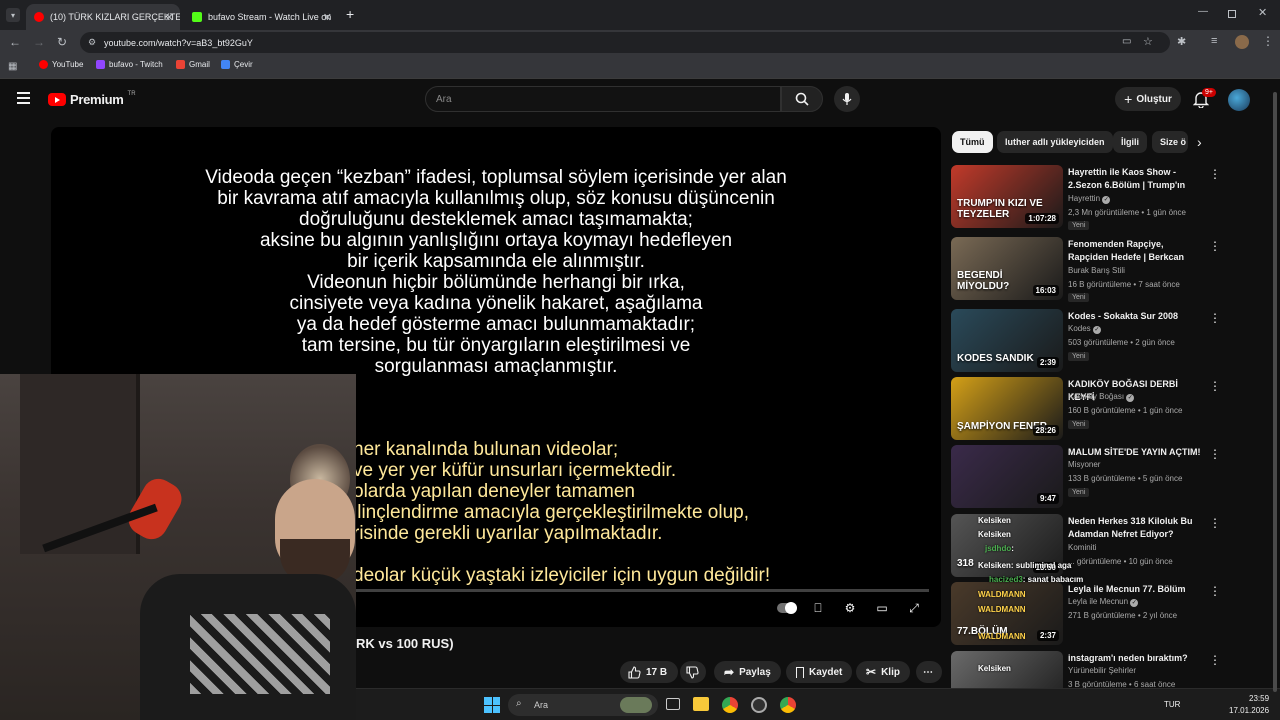 Image resolution: width=1280 pixels, height=720 pixels. Describe the element at coordinates (193, 64) in the screenshot. I see `bookmark-gmail: Gmail` at that location.